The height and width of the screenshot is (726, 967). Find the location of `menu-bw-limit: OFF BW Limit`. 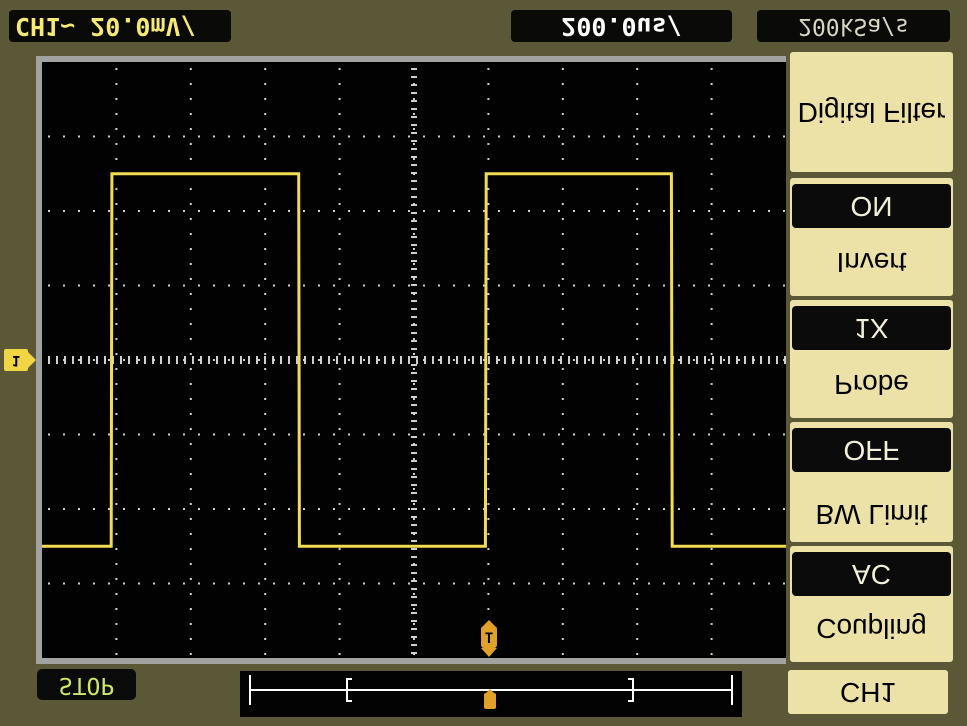

menu-bw-limit: OFF BW Limit is located at coordinates (871, 482).